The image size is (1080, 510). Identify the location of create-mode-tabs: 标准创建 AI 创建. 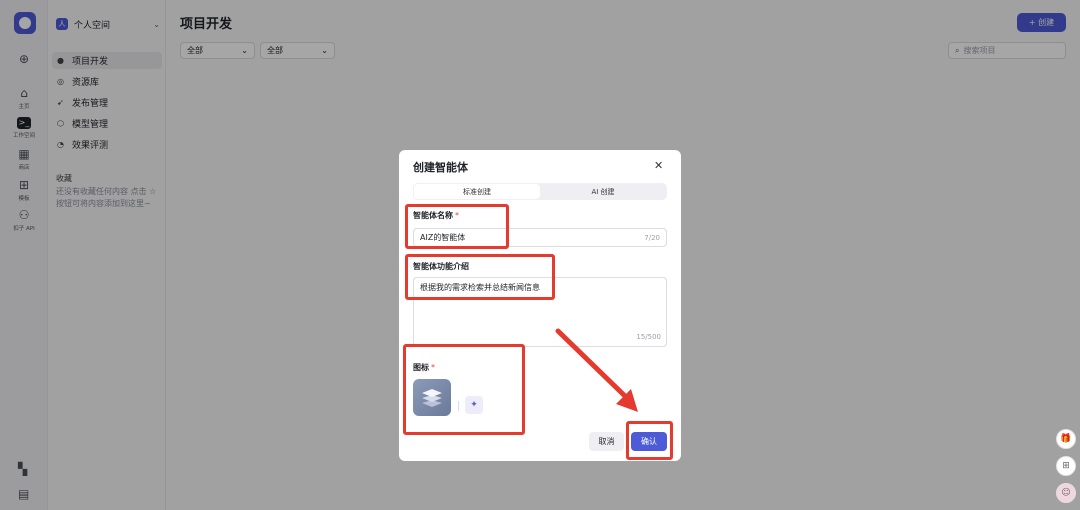
(540, 191).